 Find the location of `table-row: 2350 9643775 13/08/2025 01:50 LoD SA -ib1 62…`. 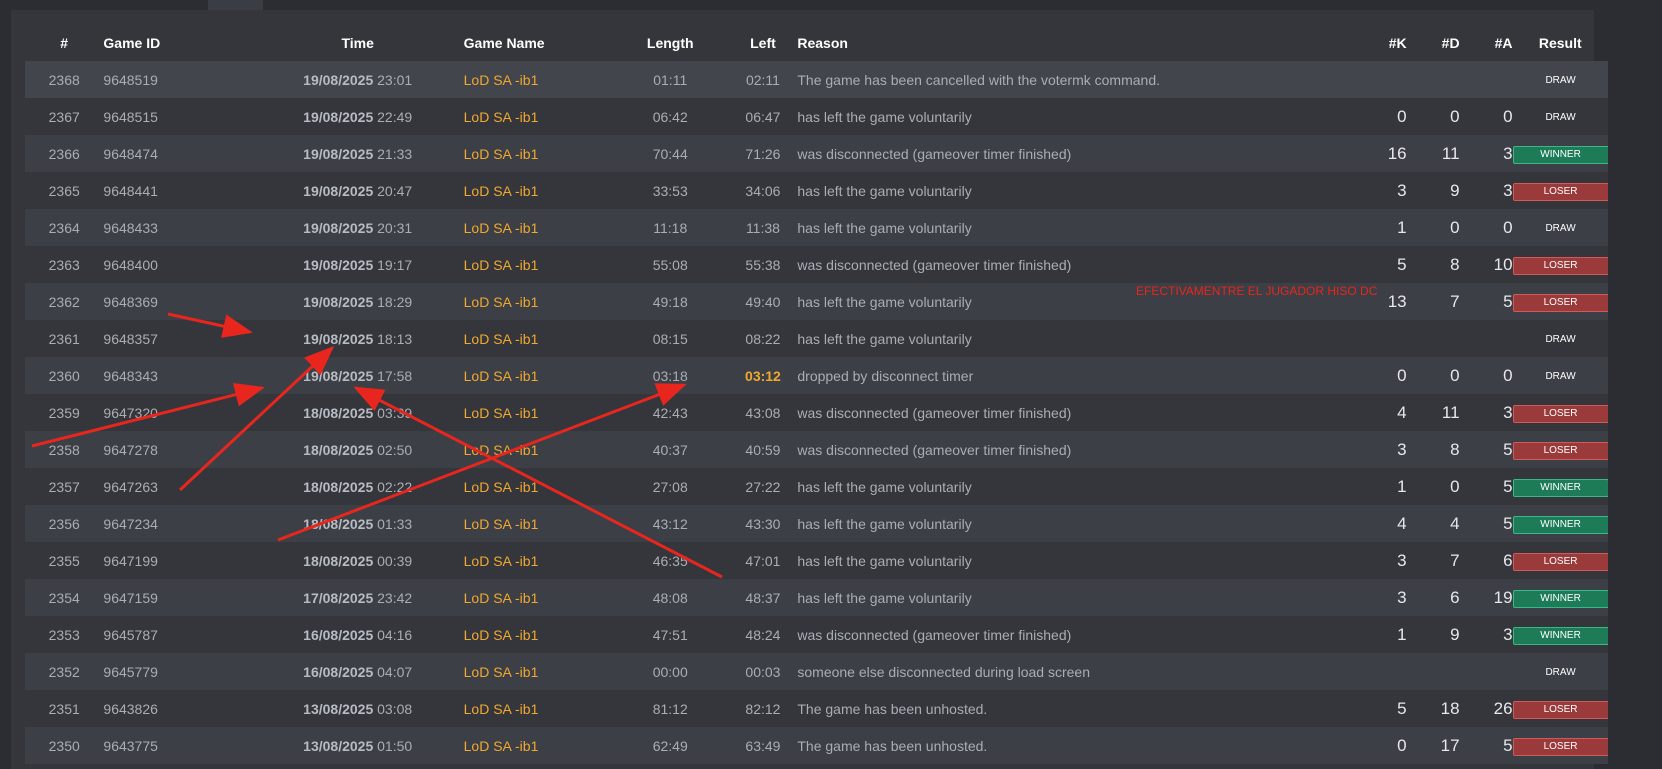

table-row: 2350 9643775 13/08/2025 01:50 LoD SA -ib1 62… is located at coordinates (816, 745).